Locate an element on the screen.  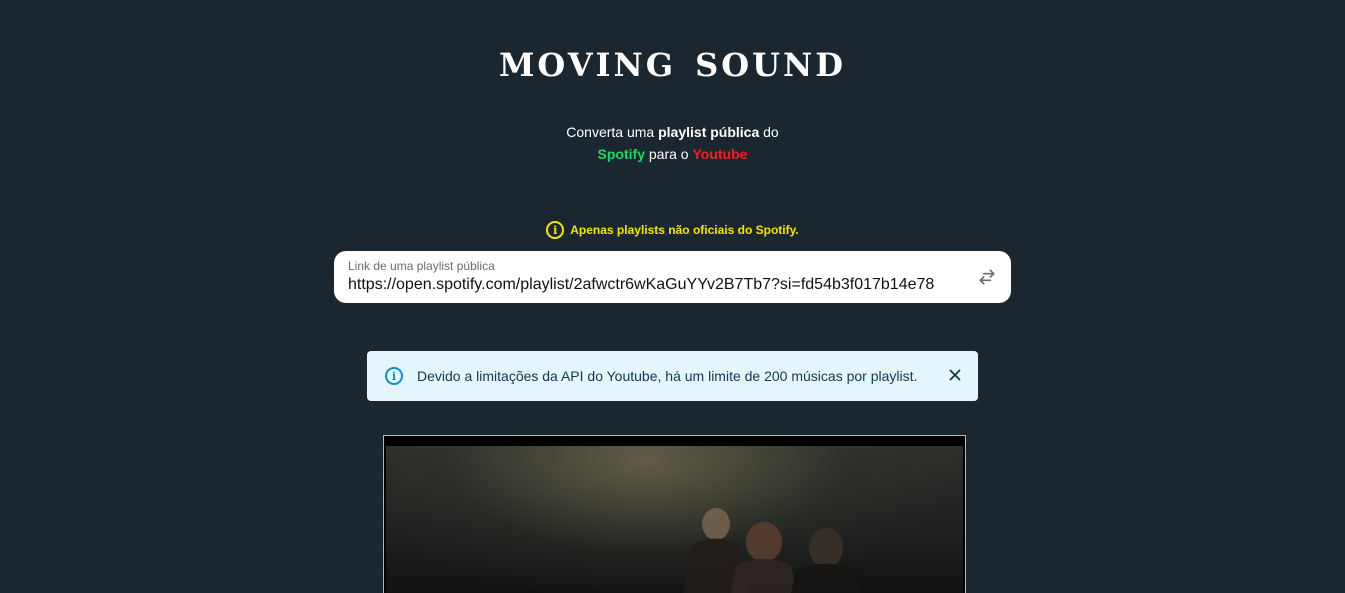
video-player is located at coordinates (674, 514).